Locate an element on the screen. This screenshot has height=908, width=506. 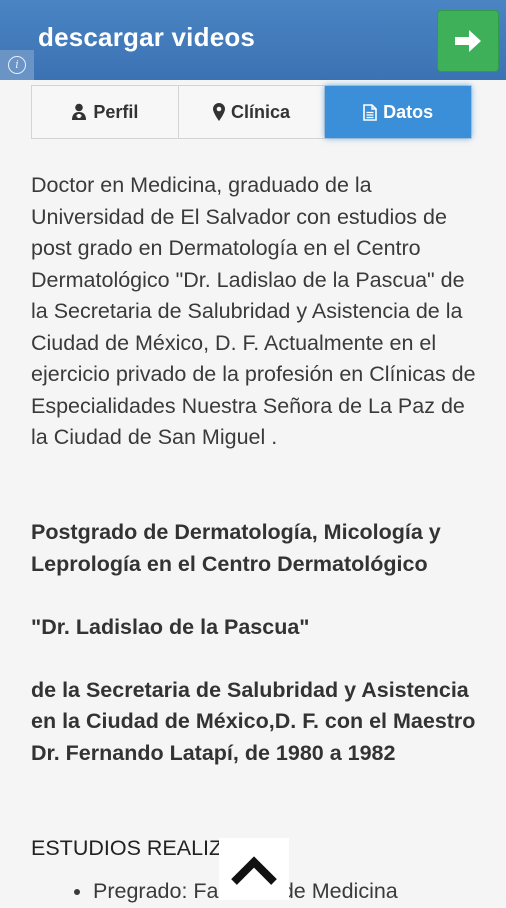
banner-title: descargar videos is located at coordinates (146, 37).